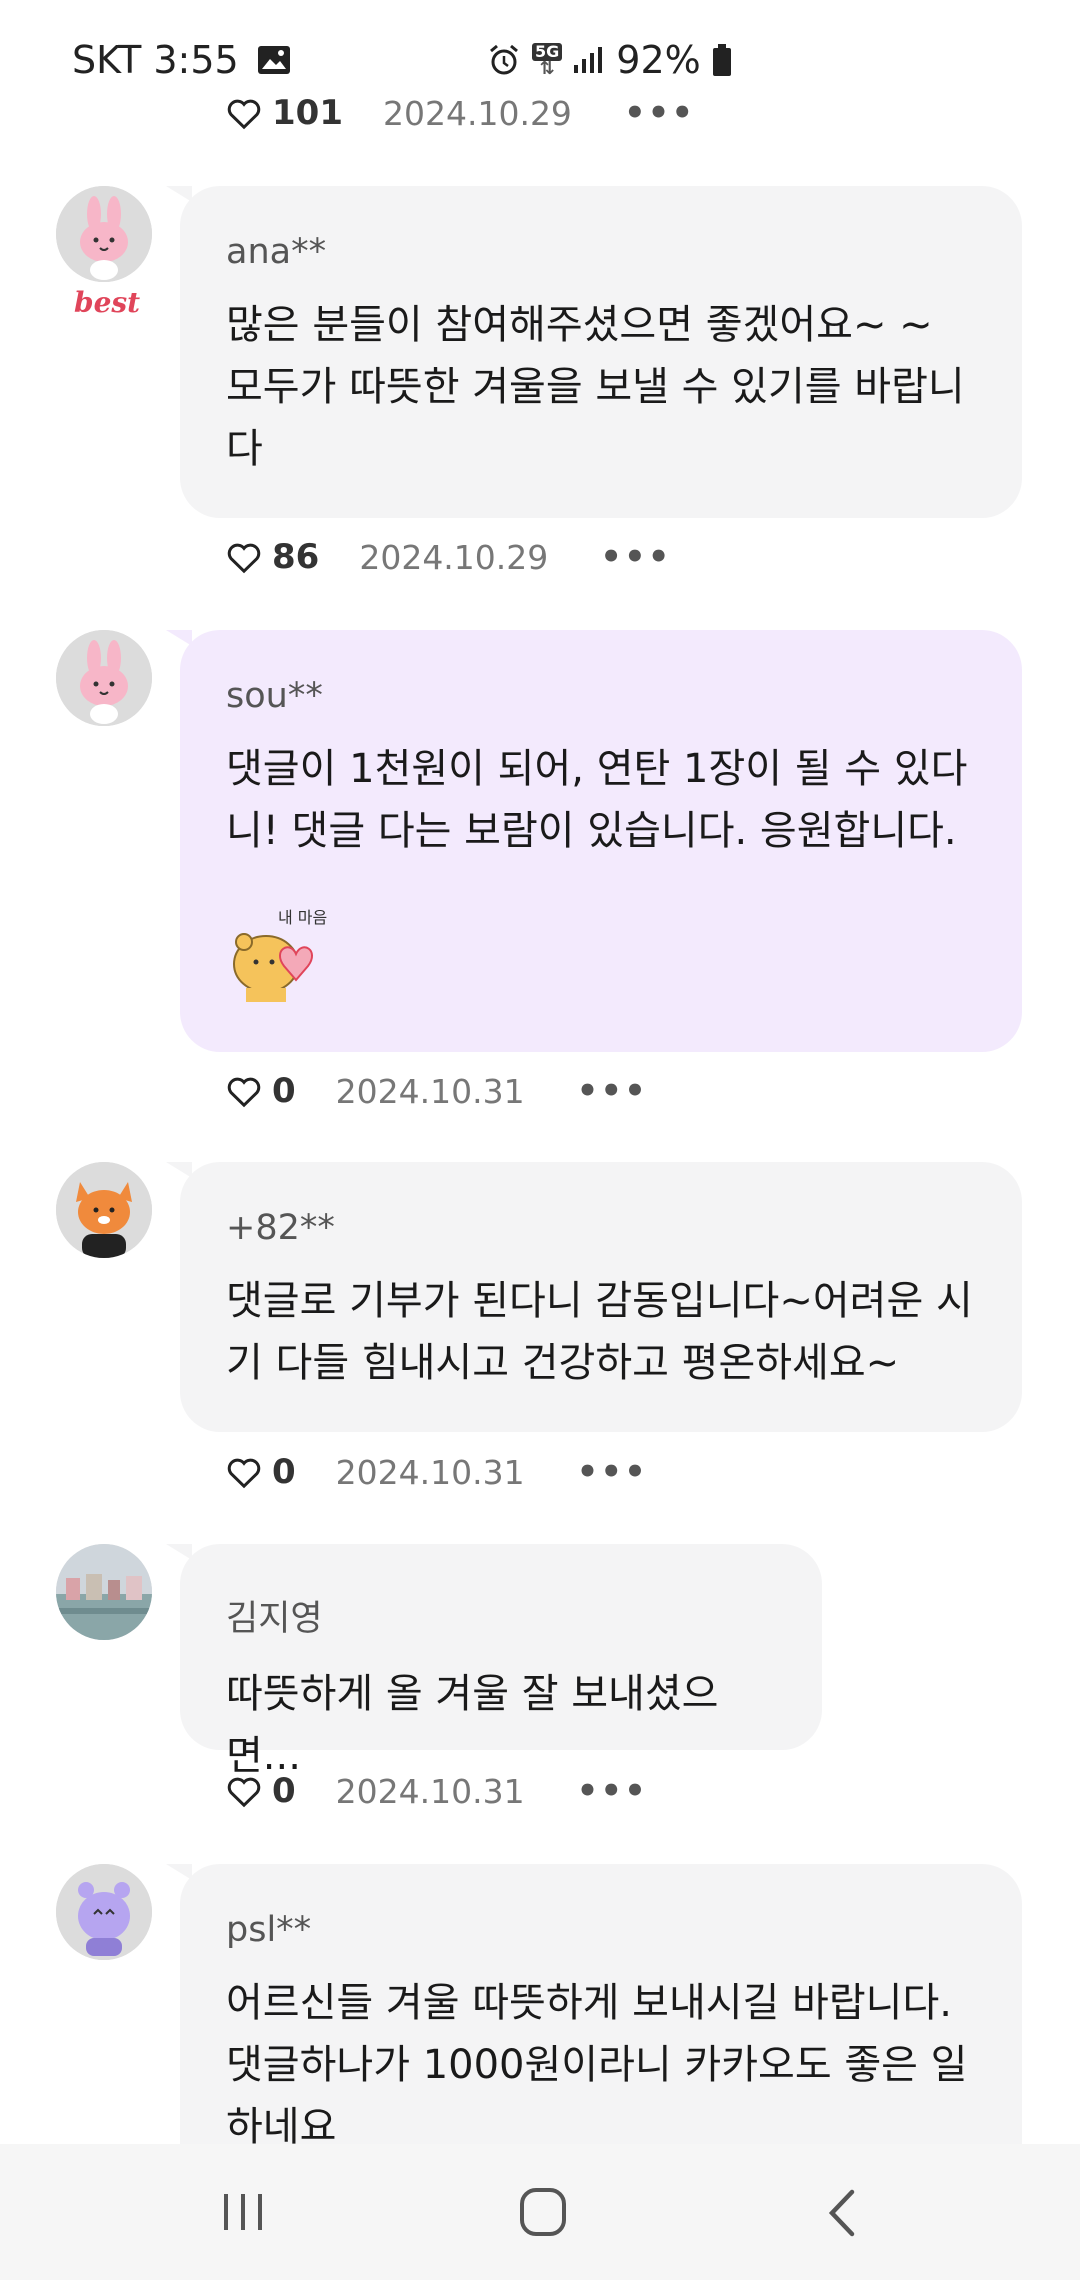 The image size is (1080, 2280). I want to click on comment-meta: 86 2024.10.29 •••, so click(447, 557).